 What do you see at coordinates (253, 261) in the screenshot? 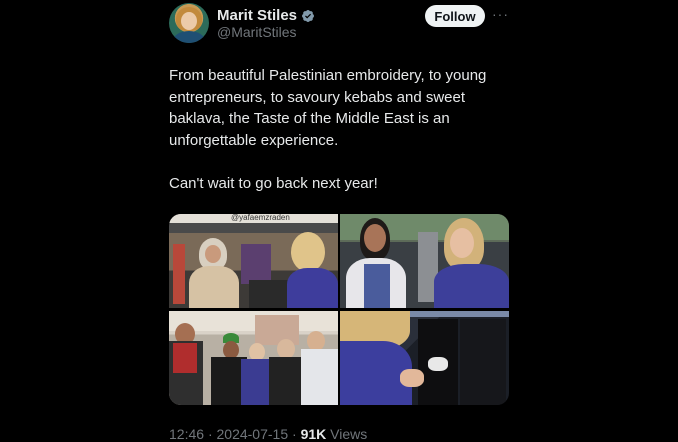
I see `media-photo-1: @yafaemzraden` at bounding box center [253, 261].